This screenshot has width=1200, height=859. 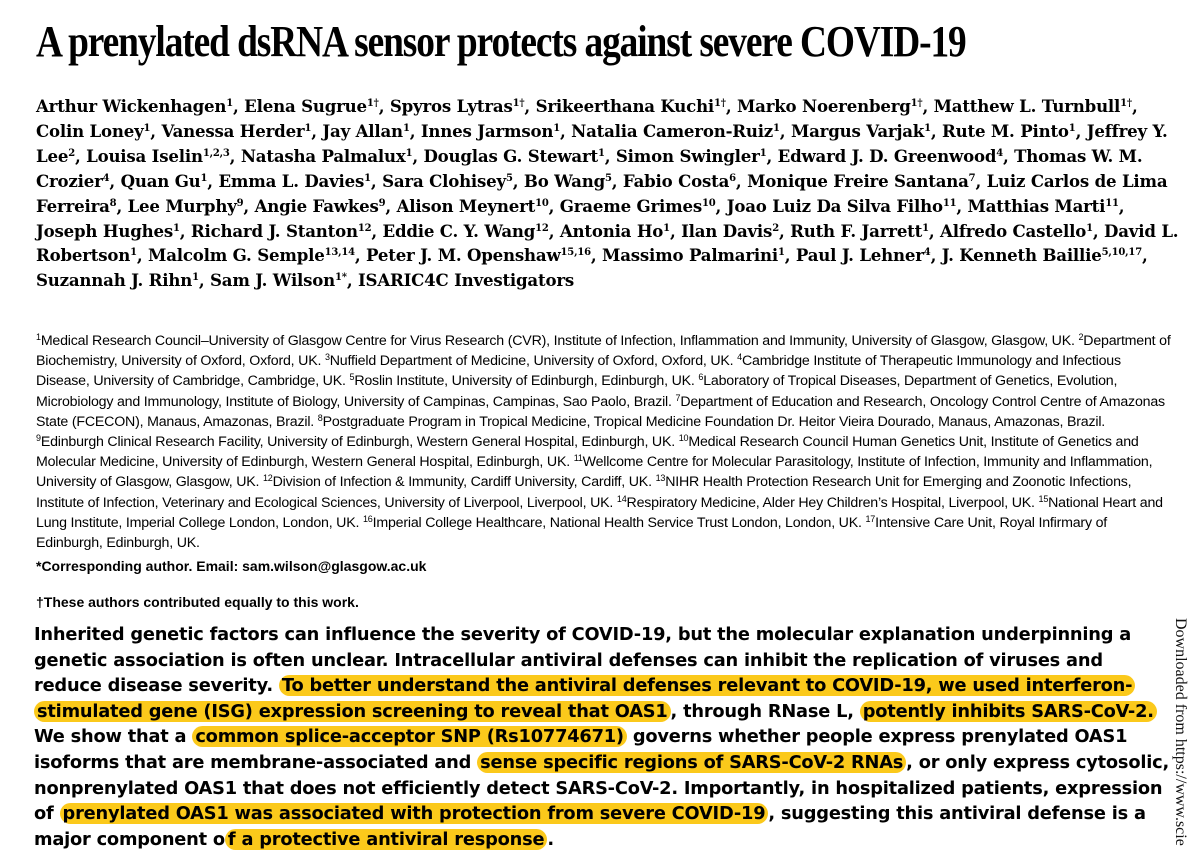 I want to click on author: Ilan Davis2, so click(x=730, y=231).